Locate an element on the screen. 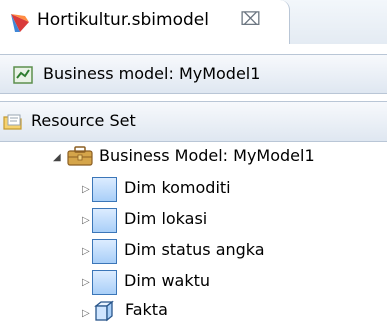  business-model-section-header: Business model: MyModel1 is located at coordinates (193, 74).